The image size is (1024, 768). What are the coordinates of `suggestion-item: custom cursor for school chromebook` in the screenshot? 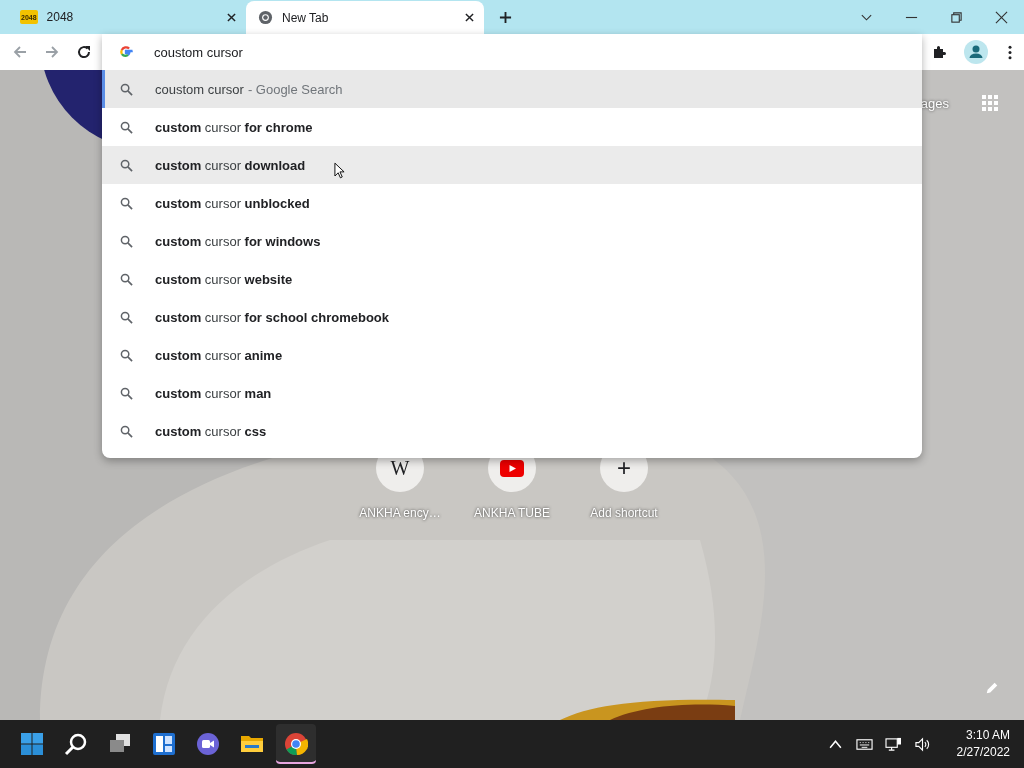 It's located at (512, 317).